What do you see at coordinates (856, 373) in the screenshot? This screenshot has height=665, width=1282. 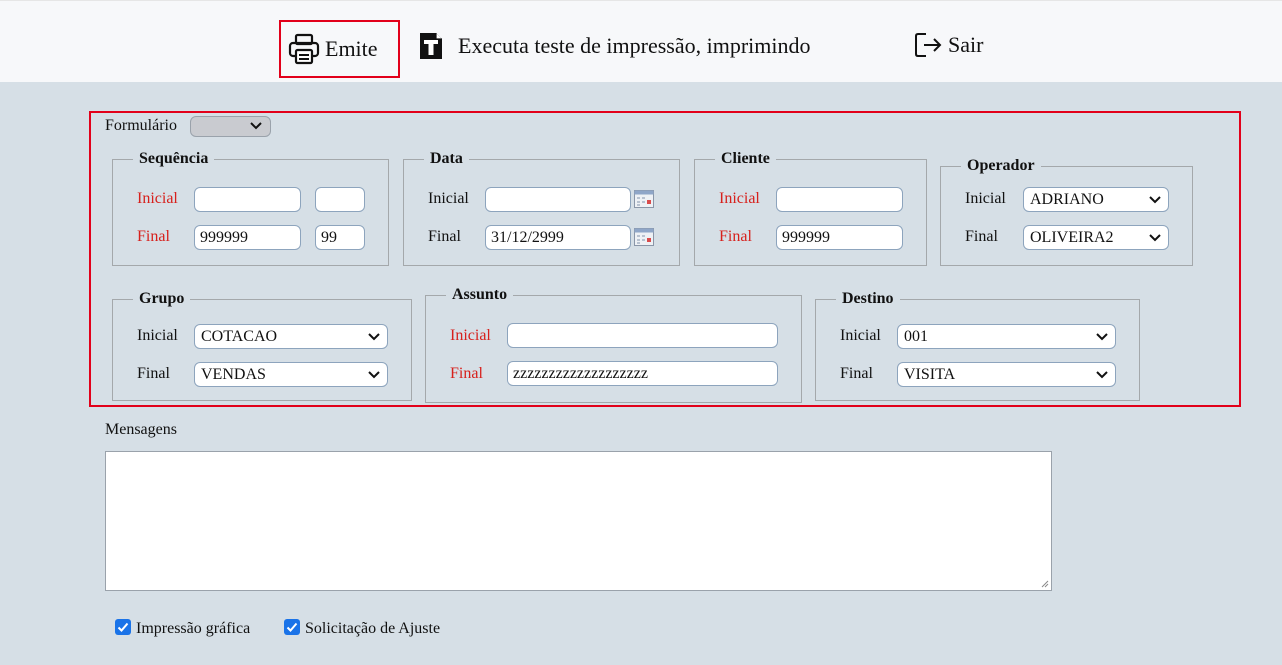 I see `destino-final-label: Final` at bounding box center [856, 373].